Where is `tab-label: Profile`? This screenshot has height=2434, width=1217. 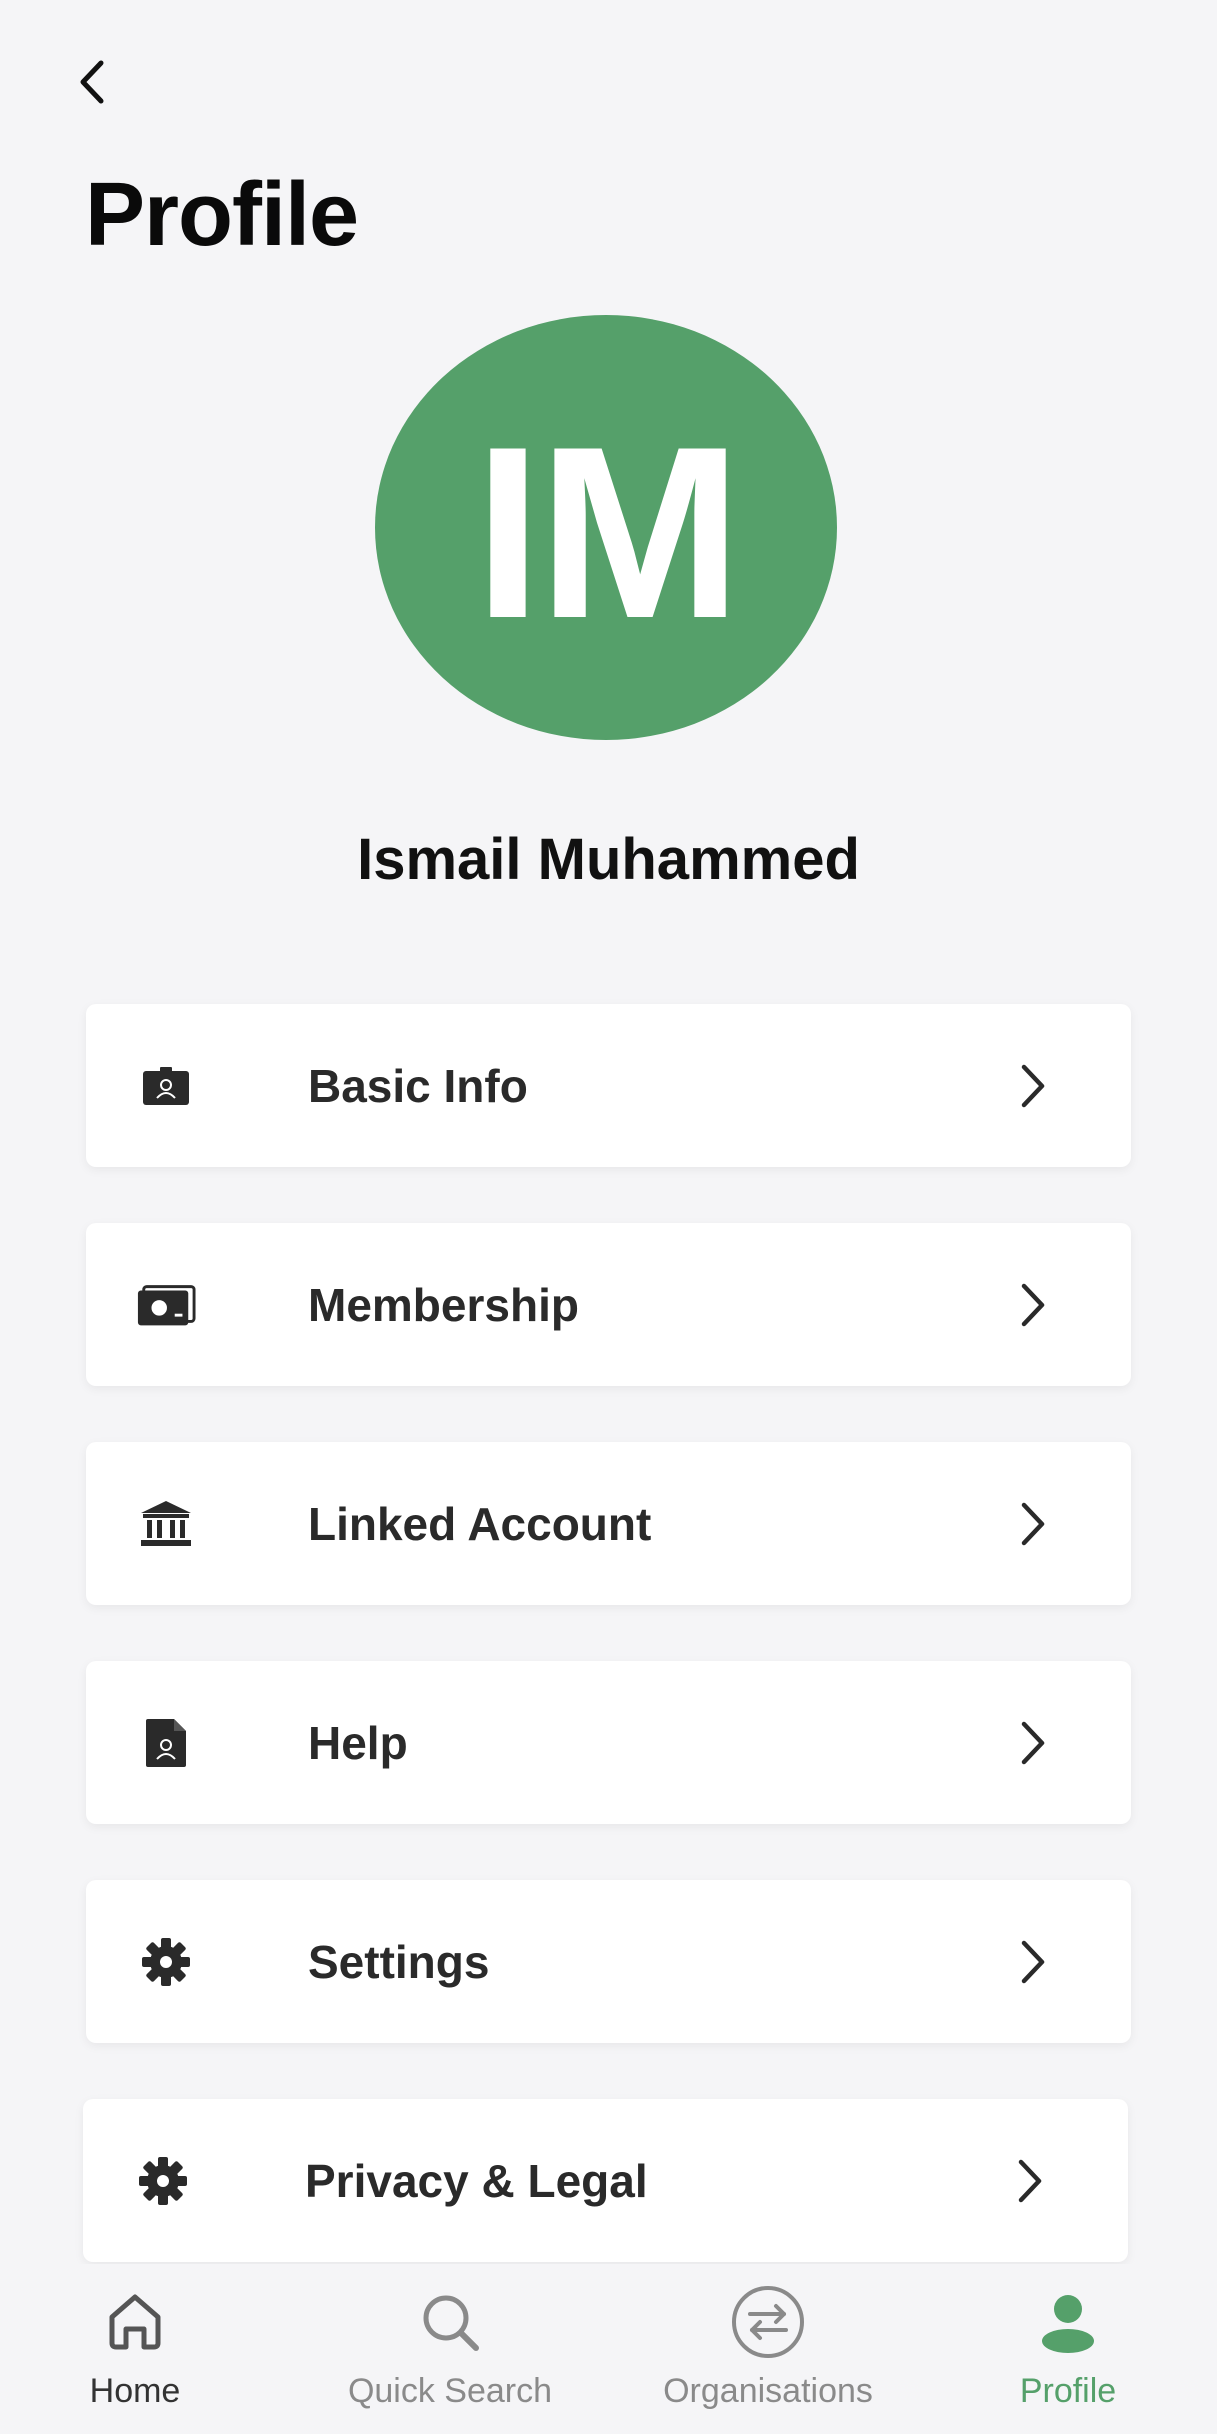 tab-label: Profile is located at coordinates (1068, 2391).